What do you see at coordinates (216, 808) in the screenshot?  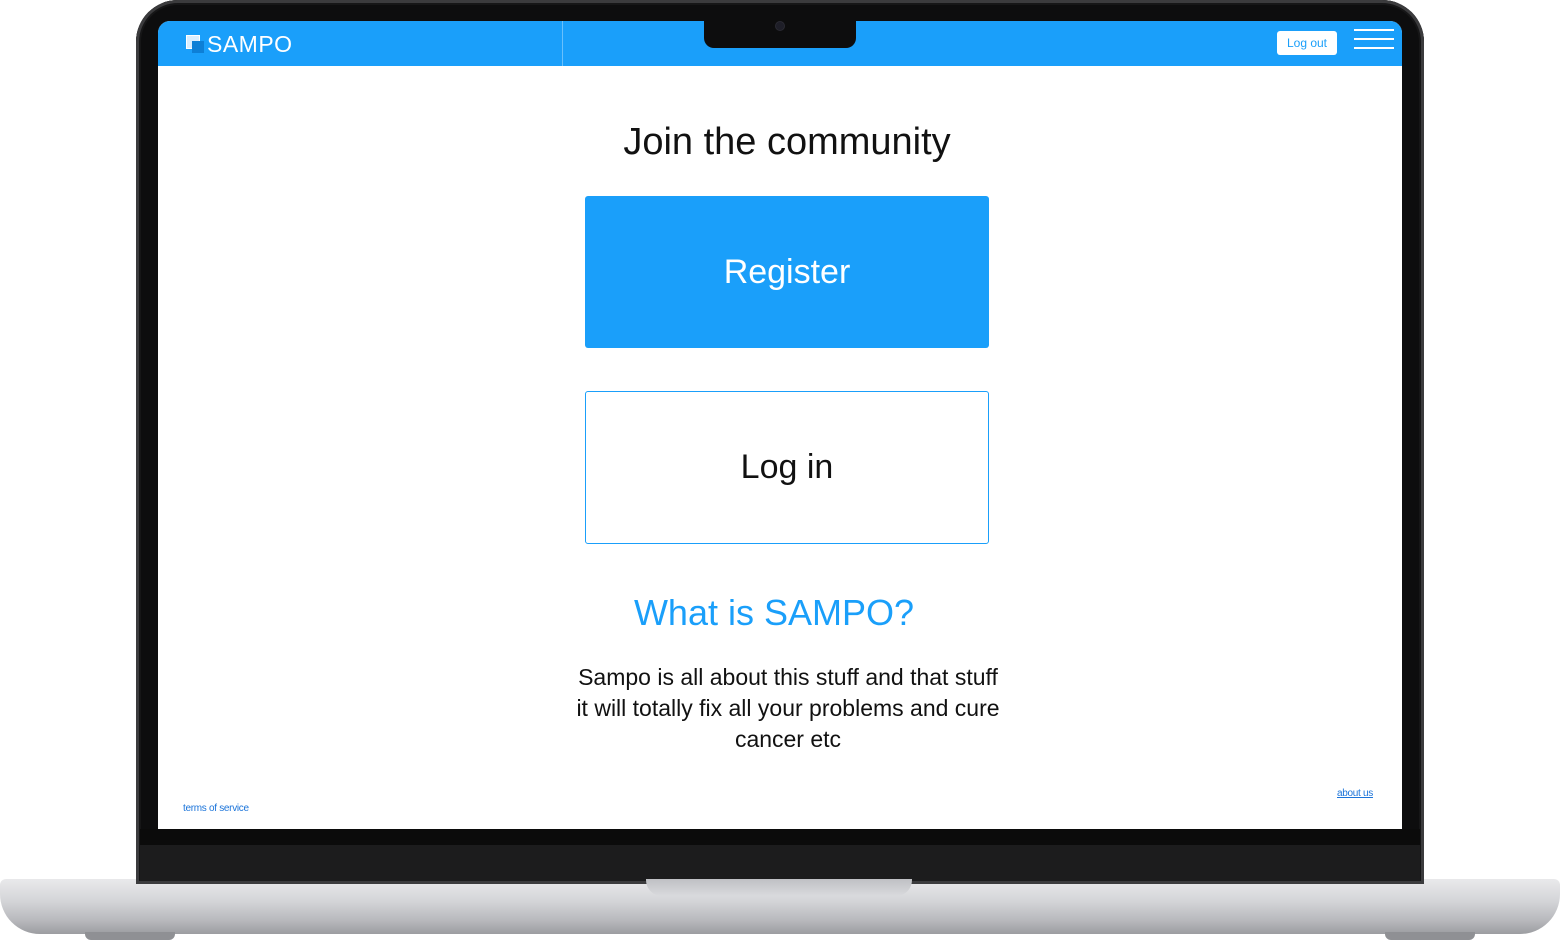 I see `terms-of-service-link: terms of service` at bounding box center [216, 808].